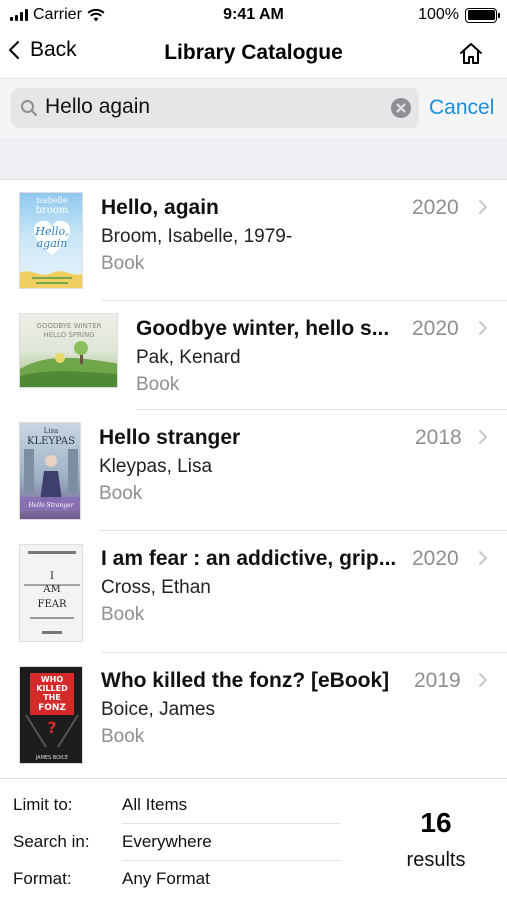  What do you see at coordinates (52, 688) in the screenshot?
I see `svg-text: KILLED` at bounding box center [52, 688].